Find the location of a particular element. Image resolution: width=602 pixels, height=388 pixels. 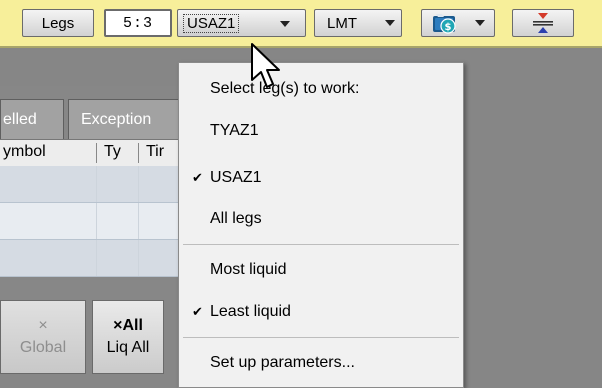

collapse-button is located at coordinates (543, 23).